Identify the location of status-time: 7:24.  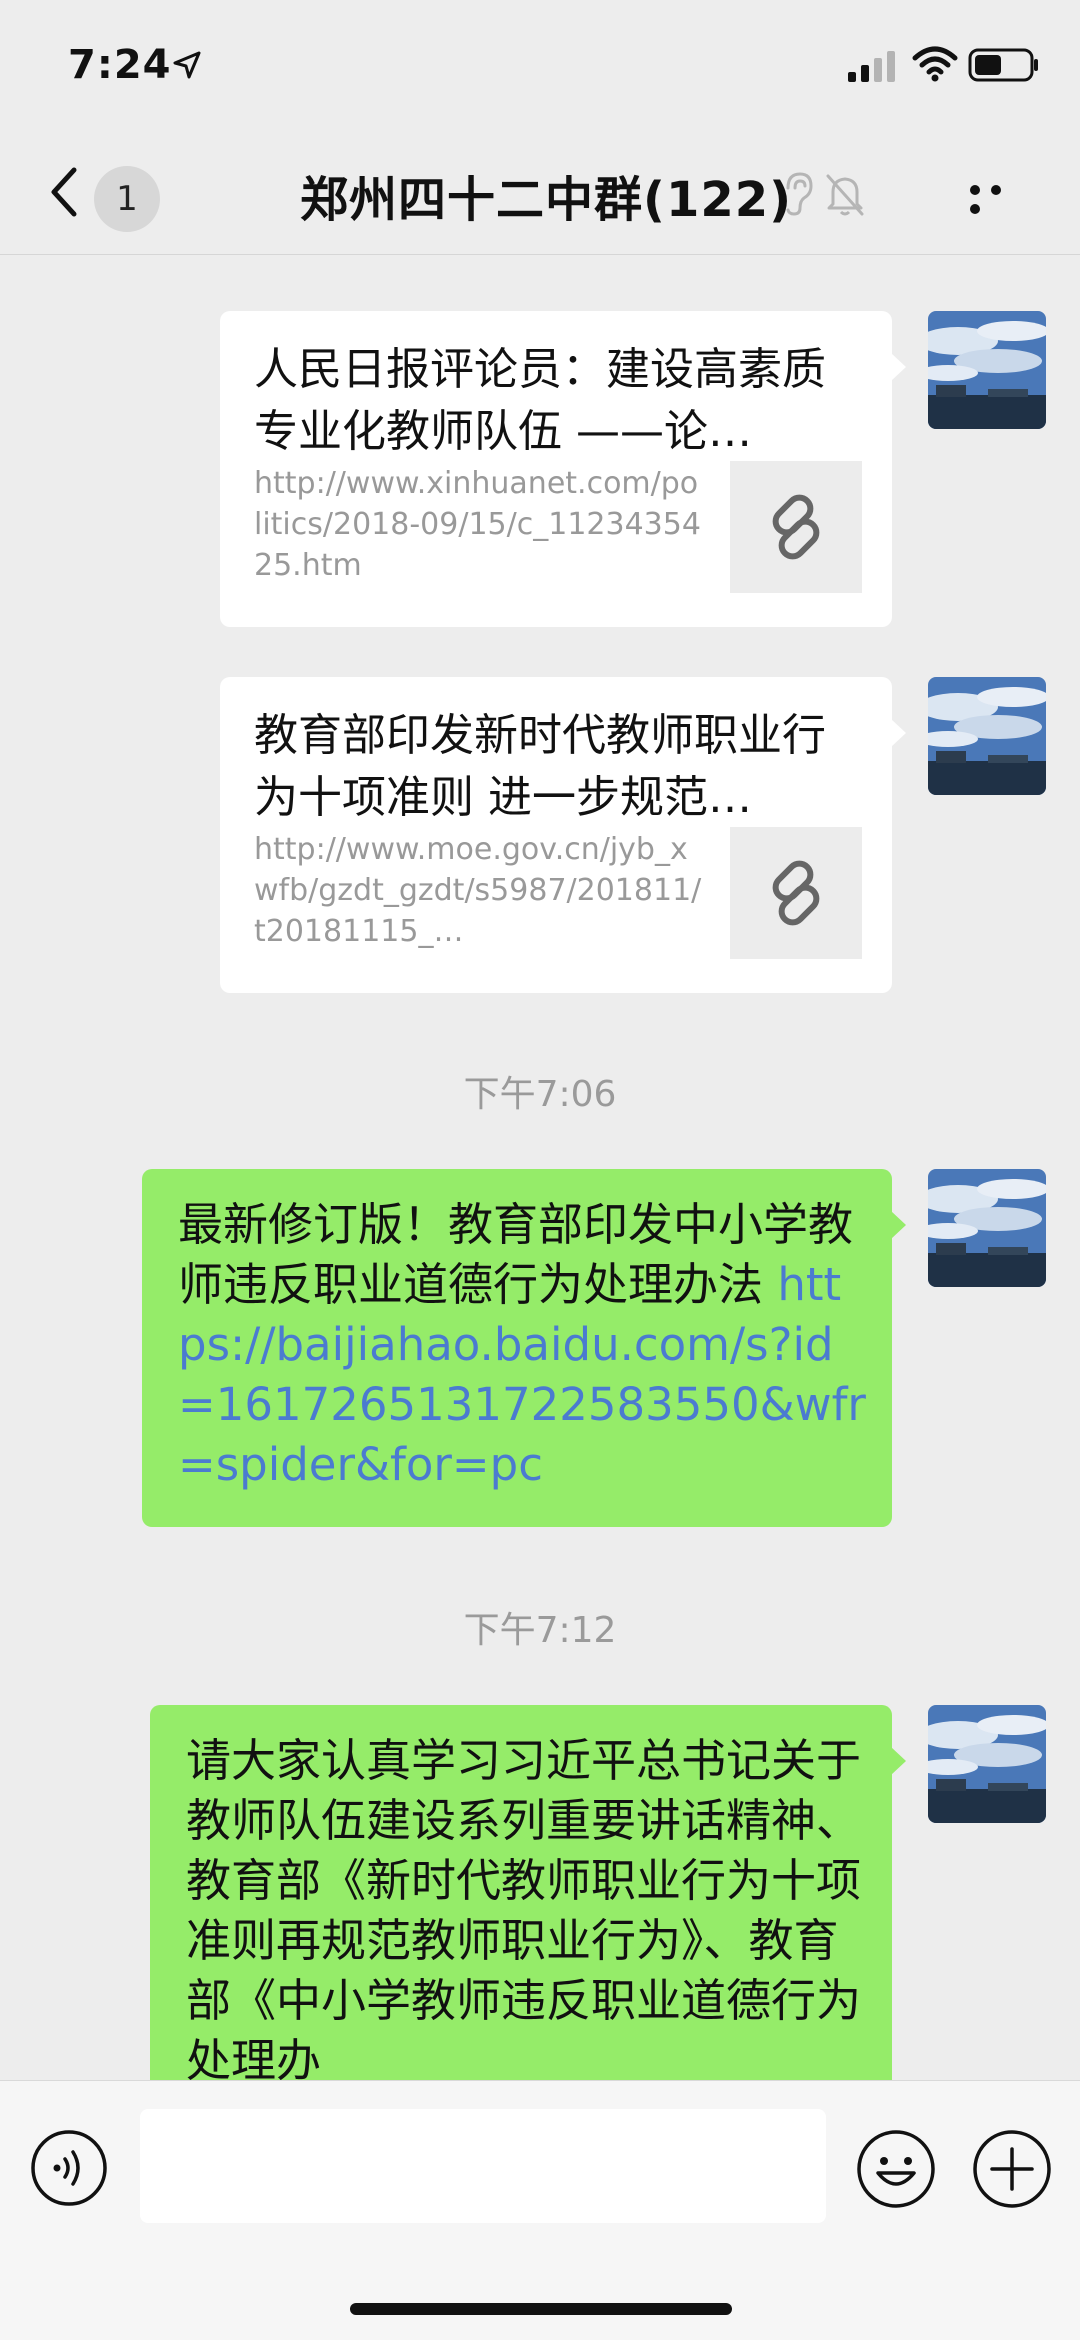
(120, 65).